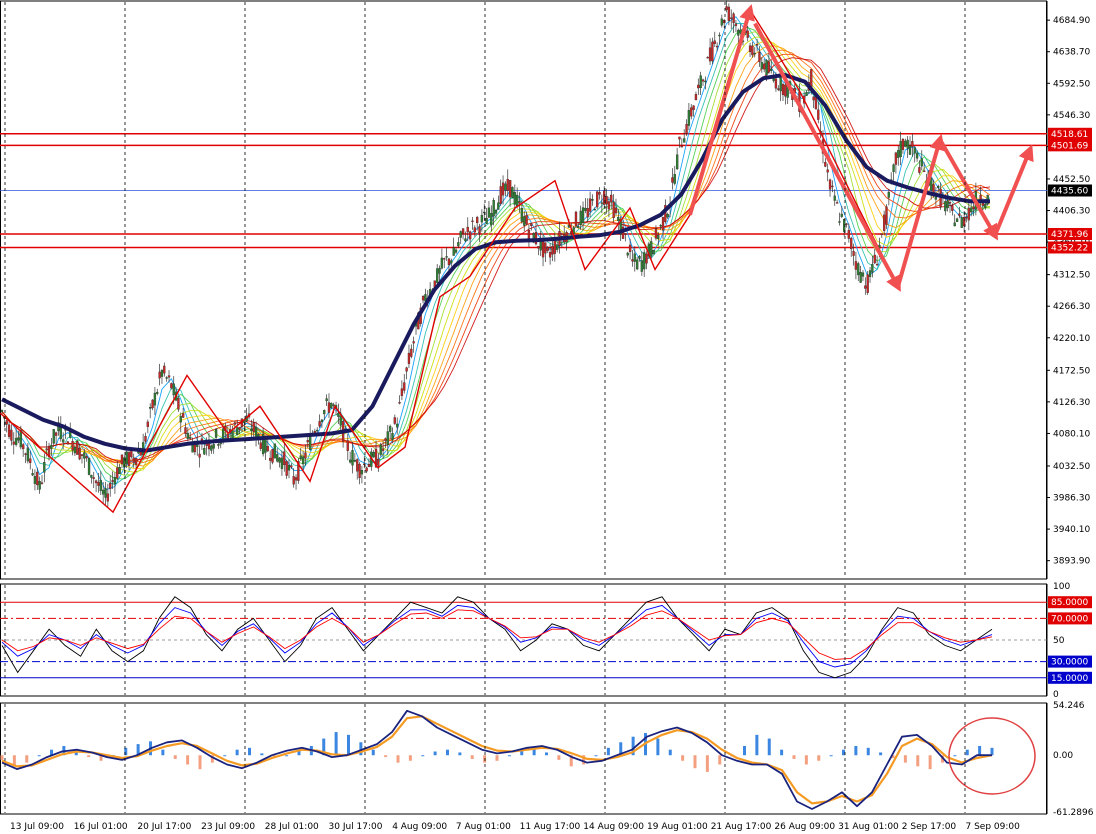 This screenshot has width=1096, height=834. What do you see at coordinates (1071, 467) in the screenshot?
I see `y-tick-label: 4032.50` at bounding box center [1071, 467].